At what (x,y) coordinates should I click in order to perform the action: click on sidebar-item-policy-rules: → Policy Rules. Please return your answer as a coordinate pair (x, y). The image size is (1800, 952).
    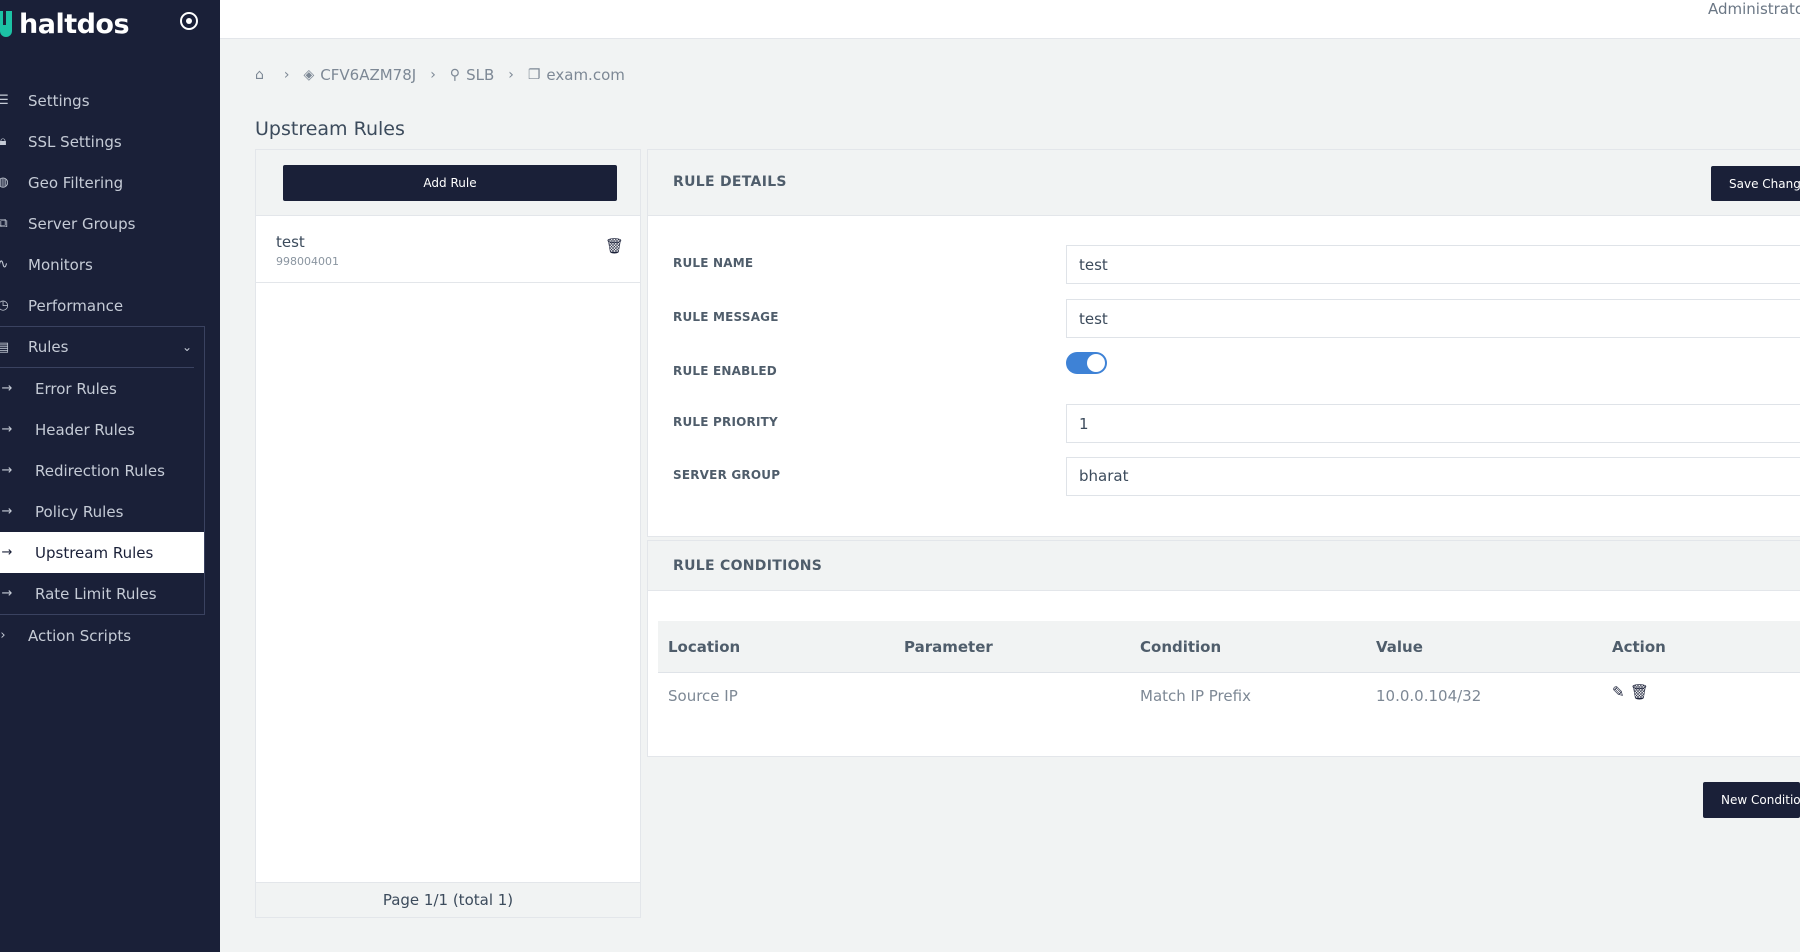
    Looking at the image, I should click on (102, 511).